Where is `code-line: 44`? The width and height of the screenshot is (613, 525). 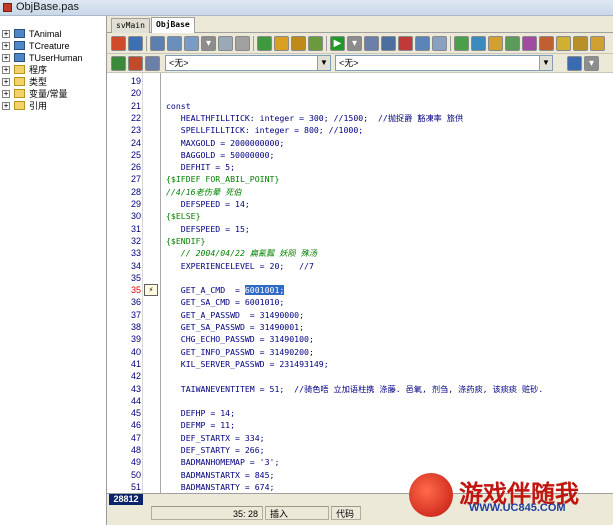 code-line: 44 is located at coordinates (360, 401).